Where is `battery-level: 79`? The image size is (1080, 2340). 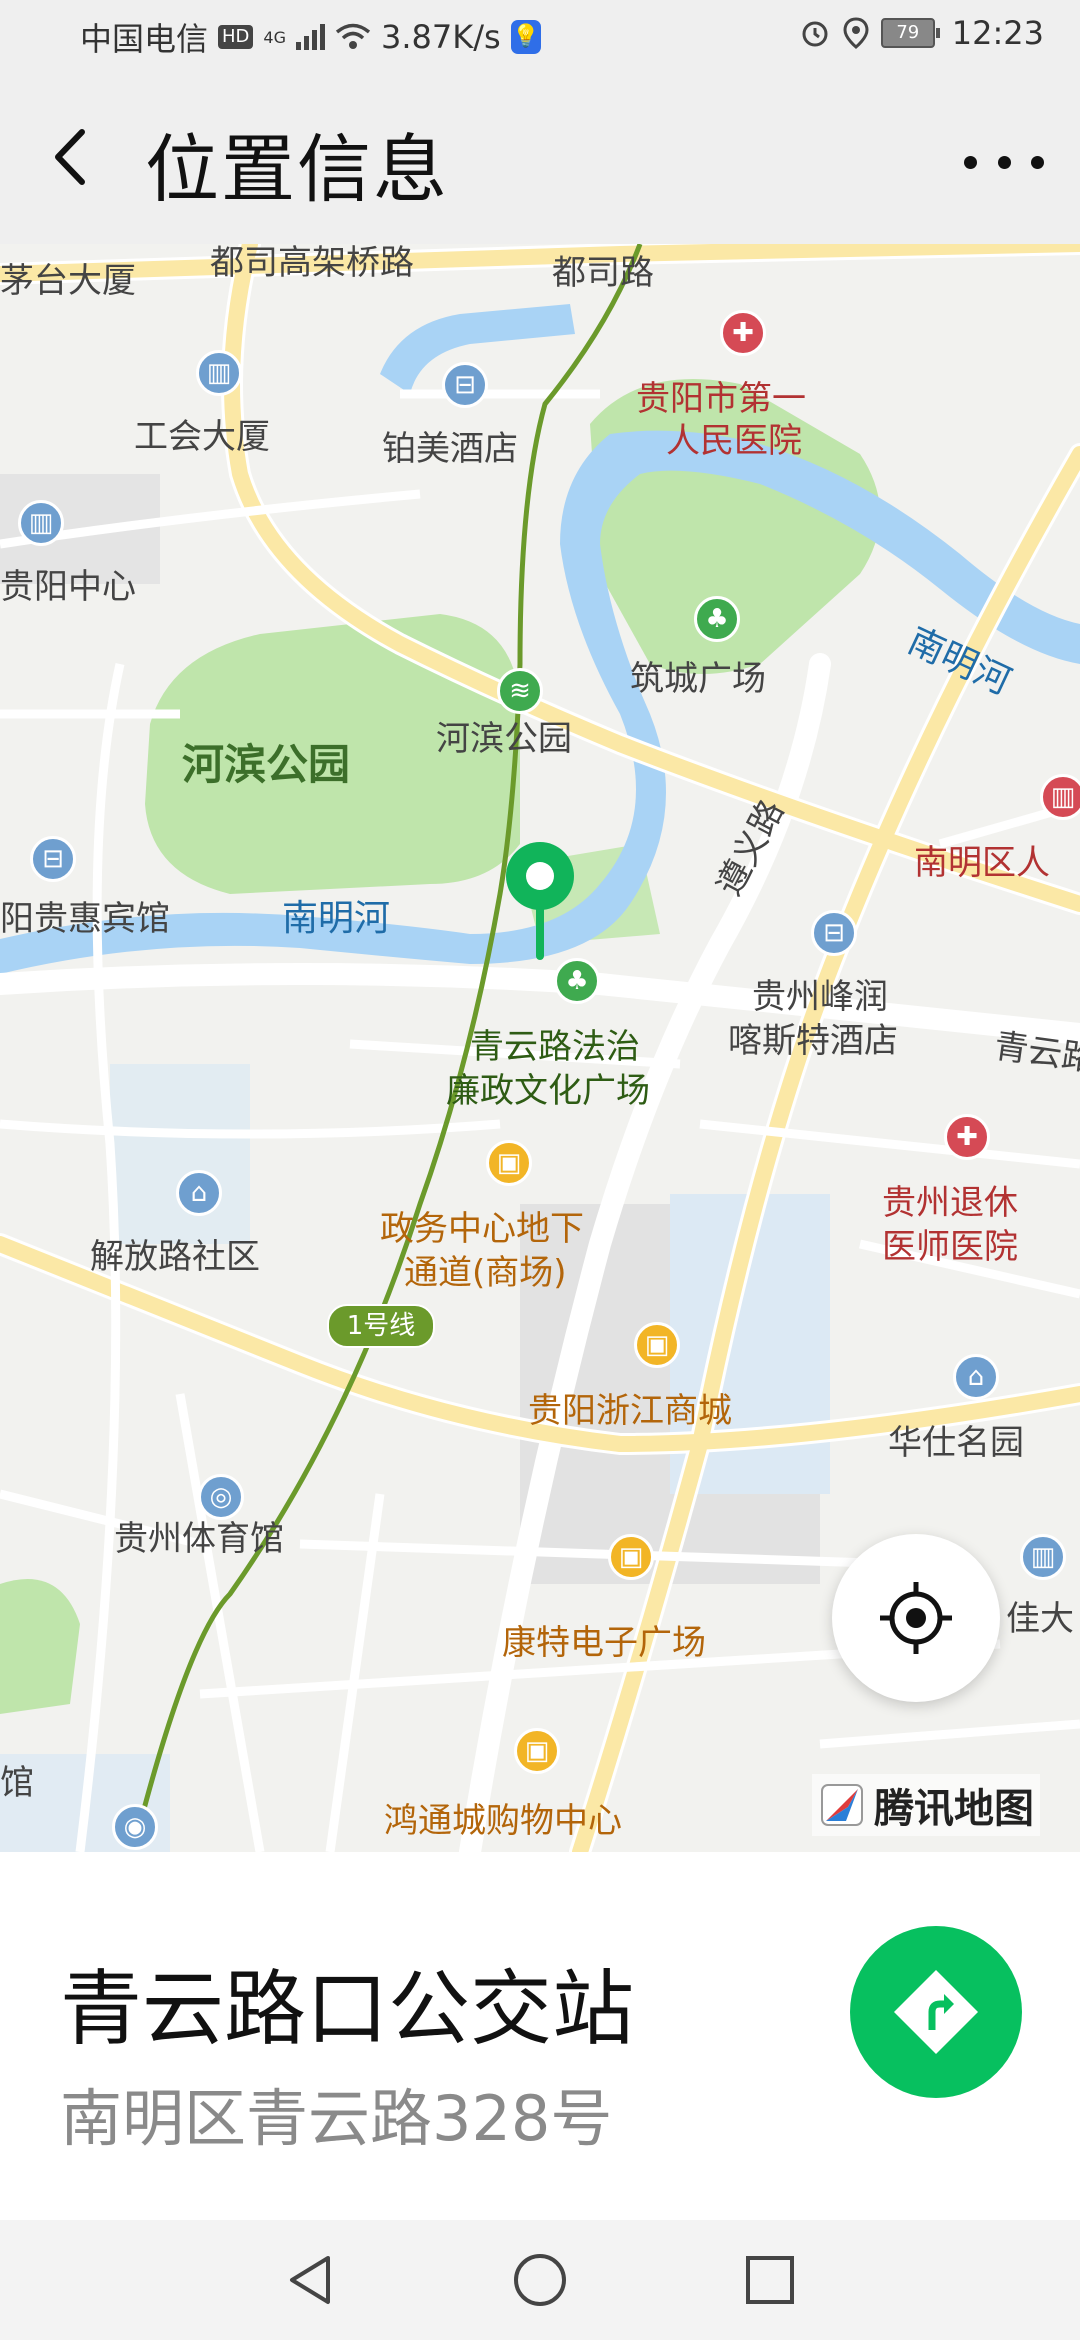 battery-level: 79 is located at coordinates (907, 33).